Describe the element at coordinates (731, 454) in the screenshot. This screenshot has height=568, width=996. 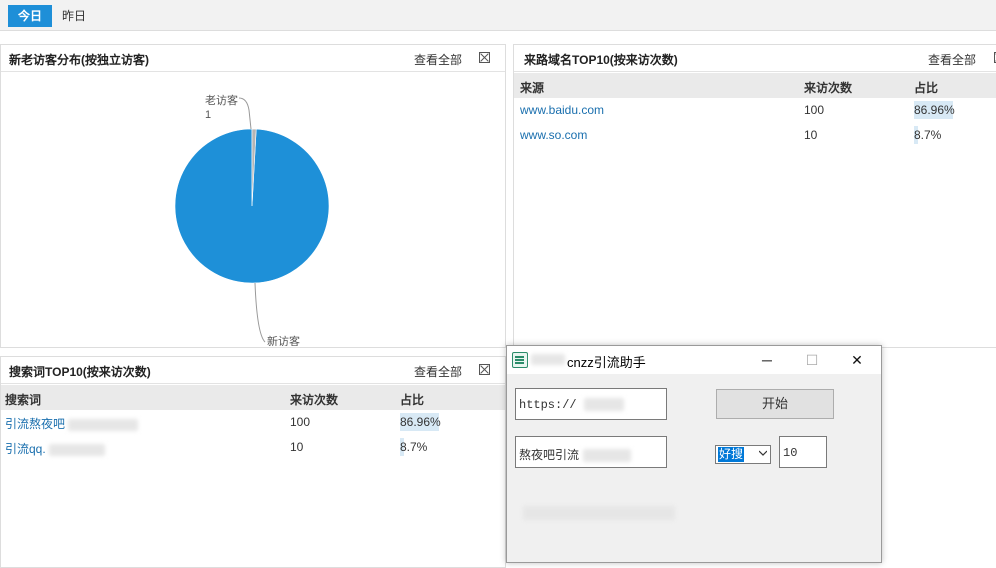
I see `selected-engine: 好搜` at that location.